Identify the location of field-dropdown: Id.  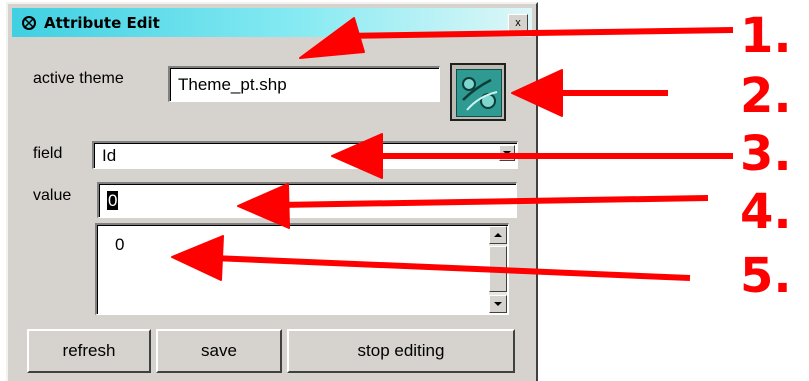
(305, 155).